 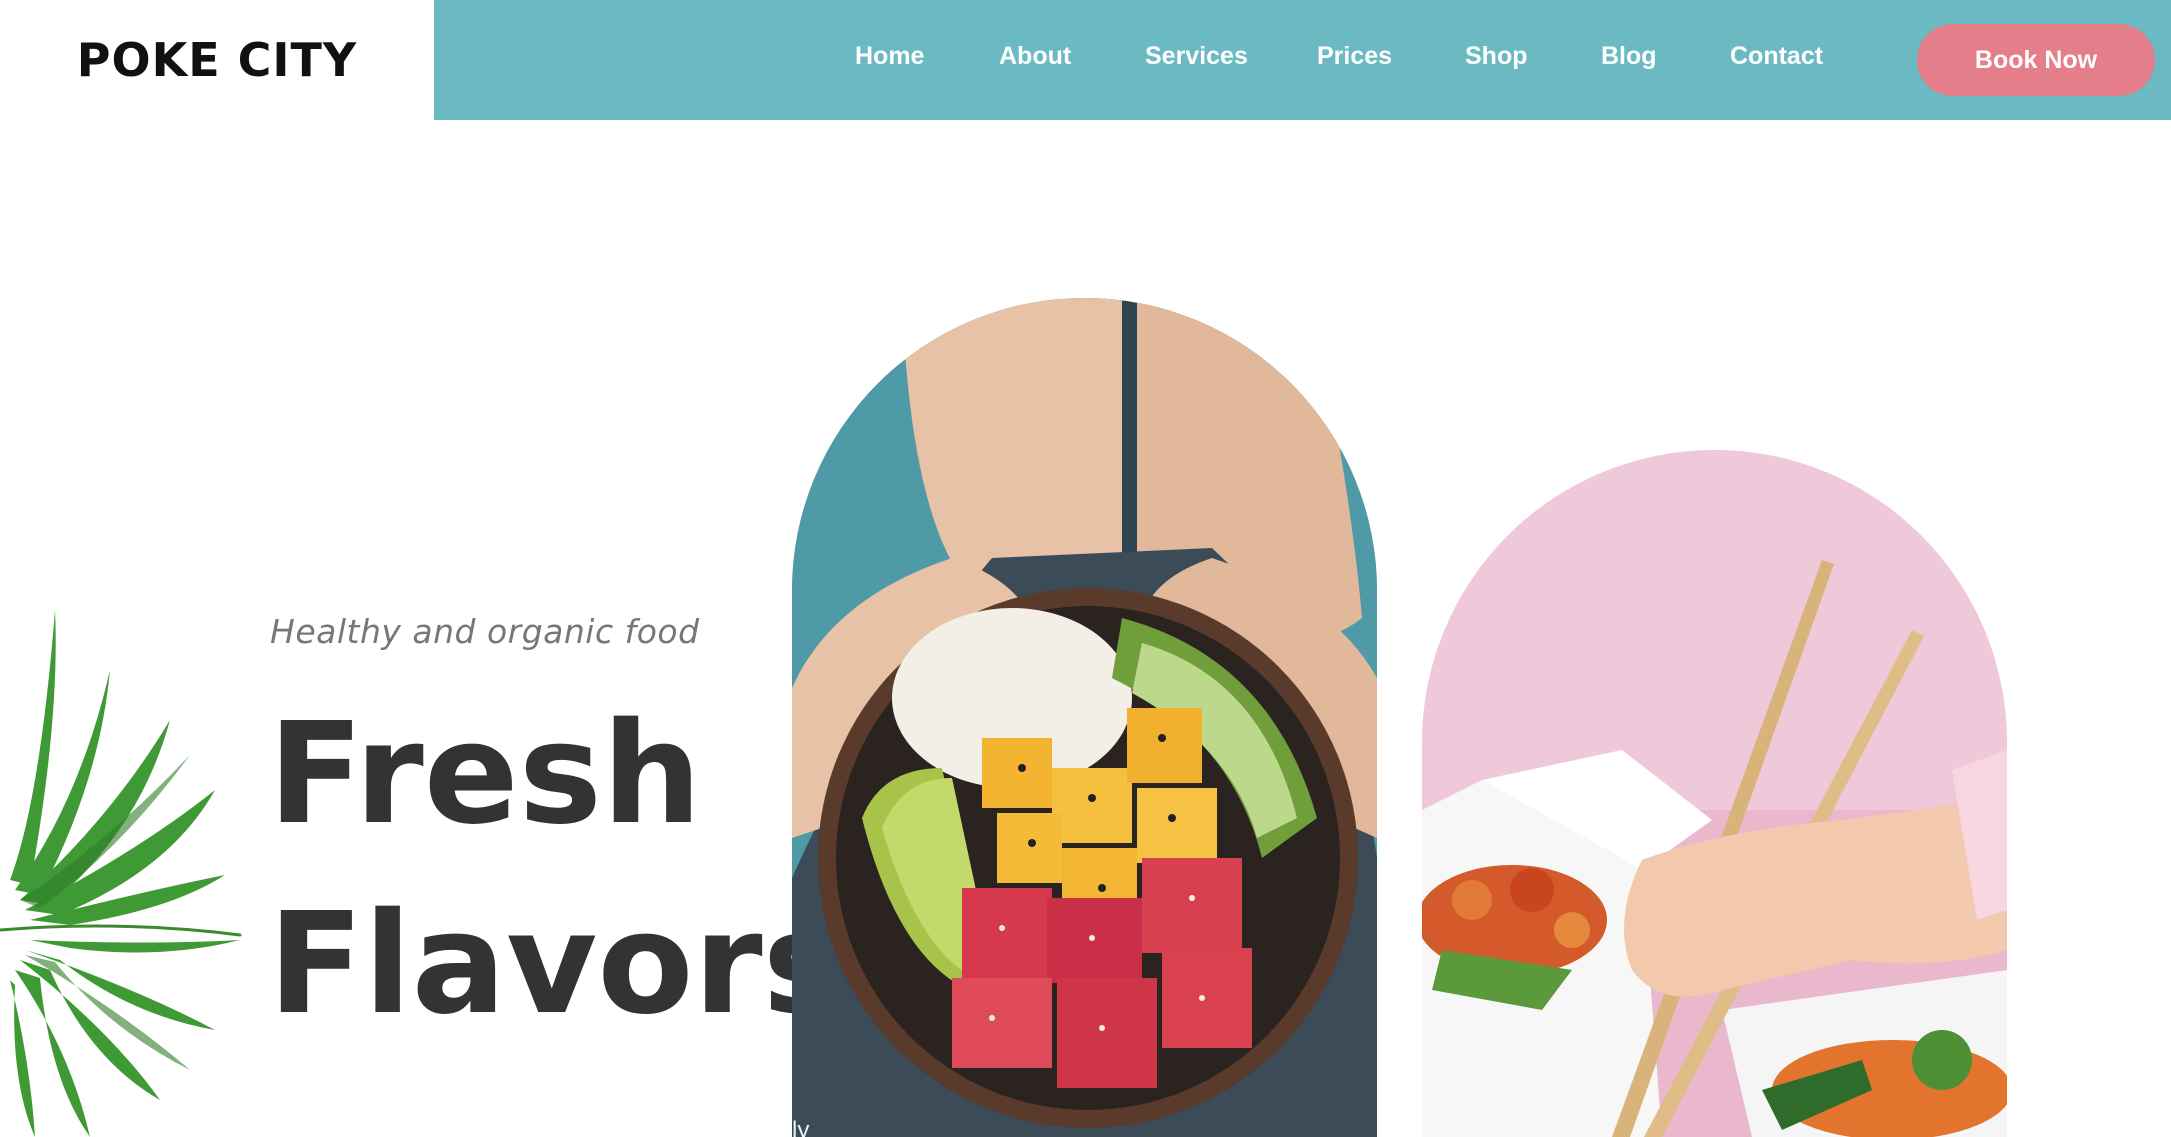 I want to click on nav-prices: Prices, so click(x=1354, y=60).